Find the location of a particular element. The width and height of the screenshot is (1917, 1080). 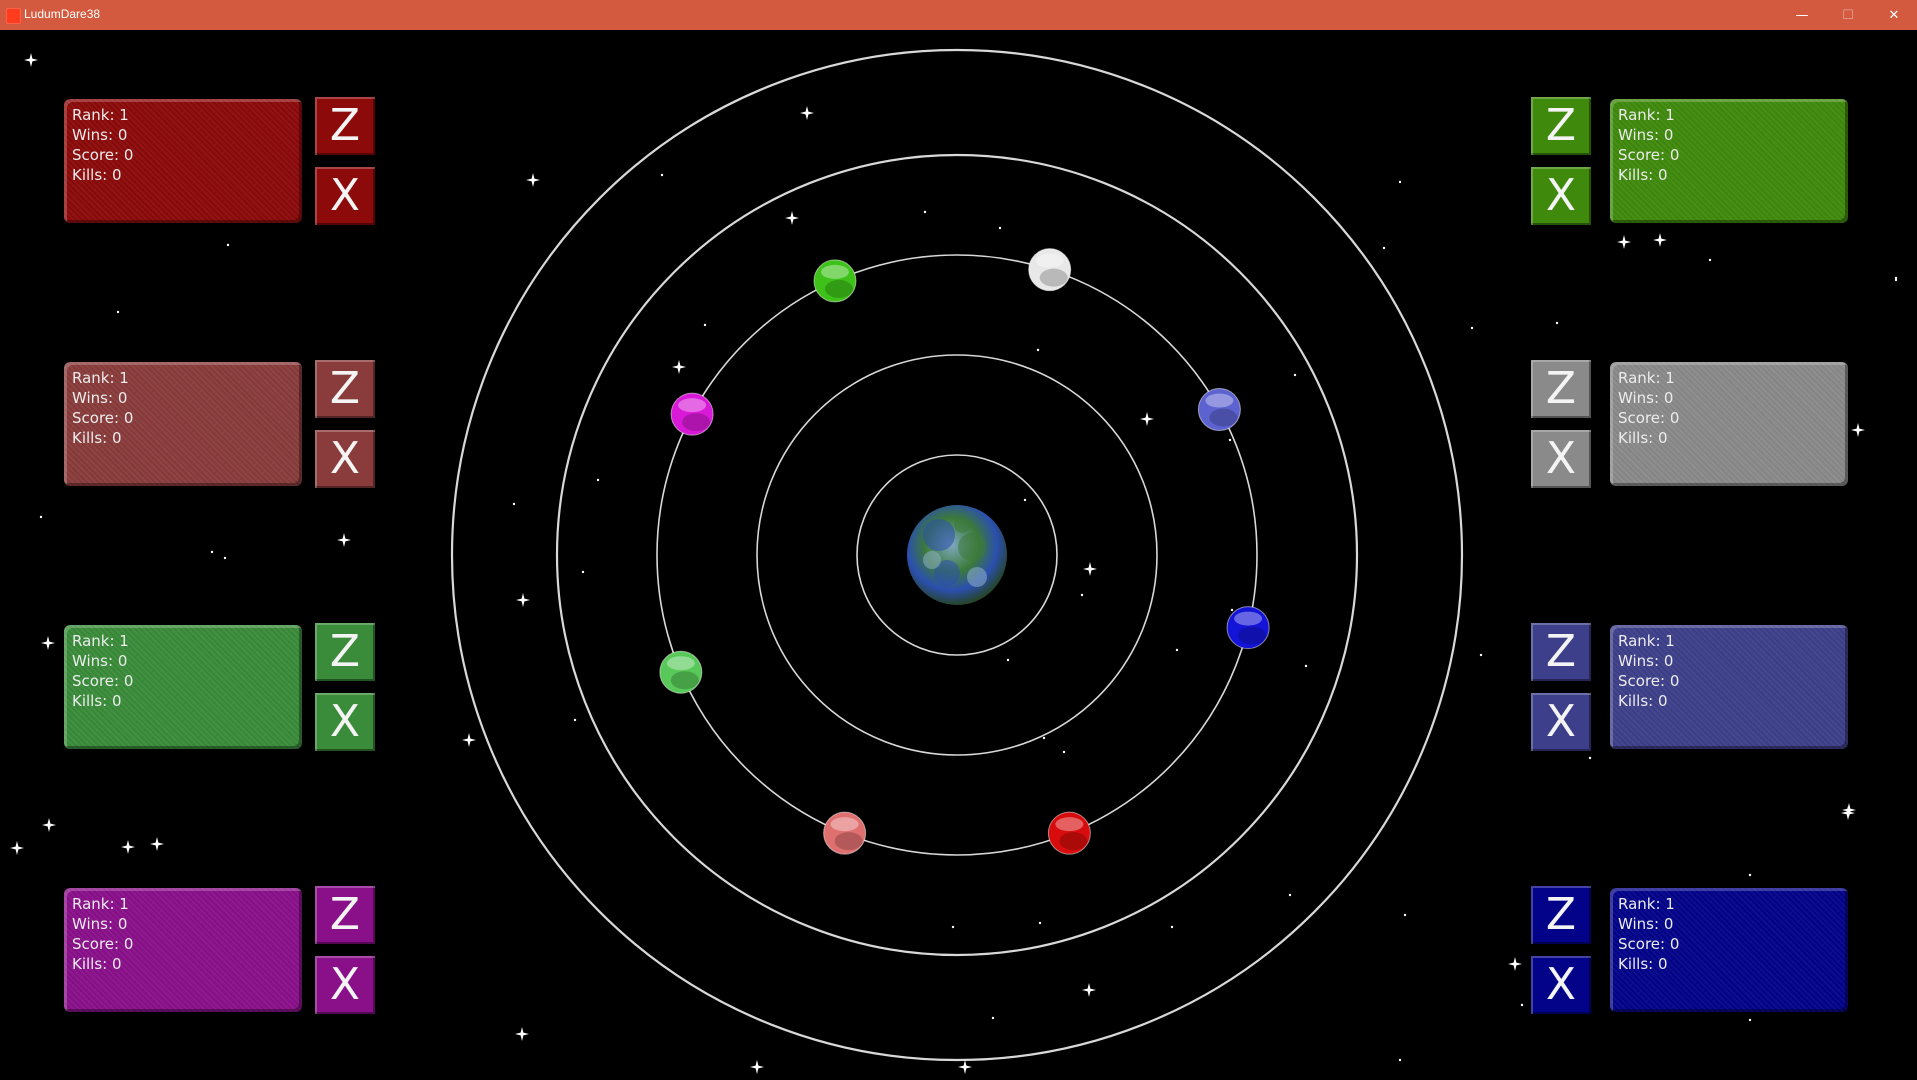

player-panel-lime: Rank: 1 Wins: 0 Score: 0 Kills: 0 is located at coordinates (183, 687).